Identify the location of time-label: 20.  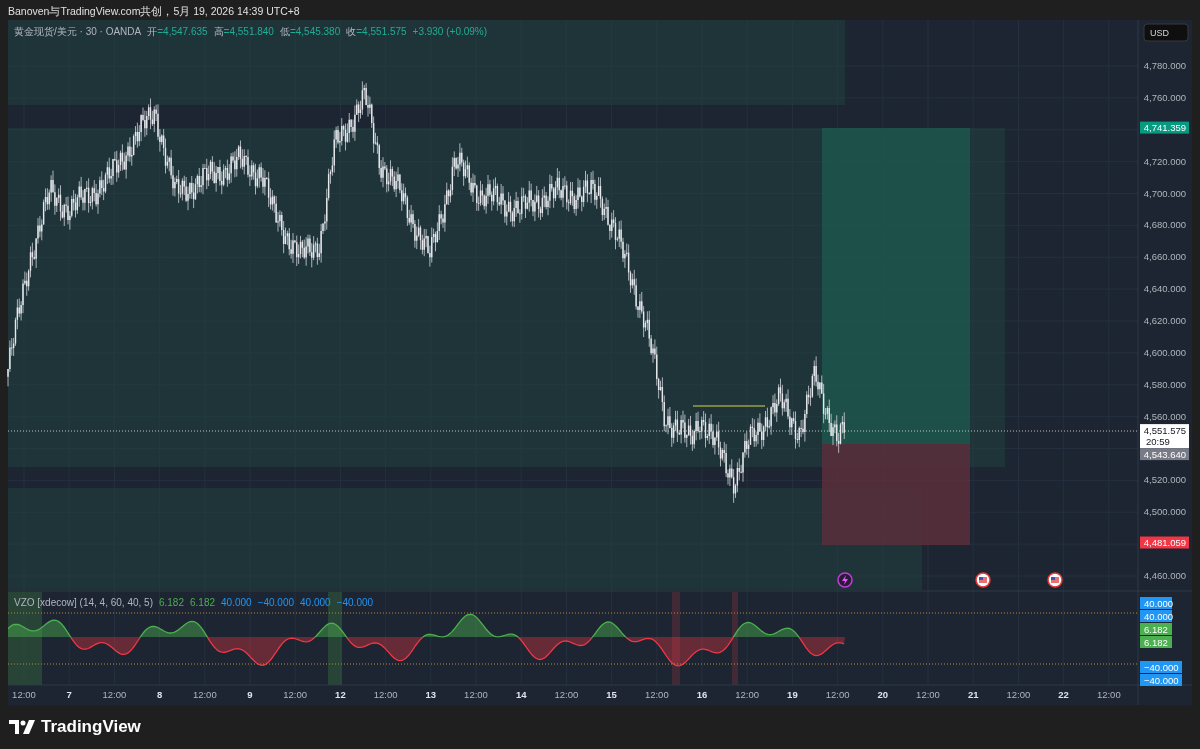
(883, 694).